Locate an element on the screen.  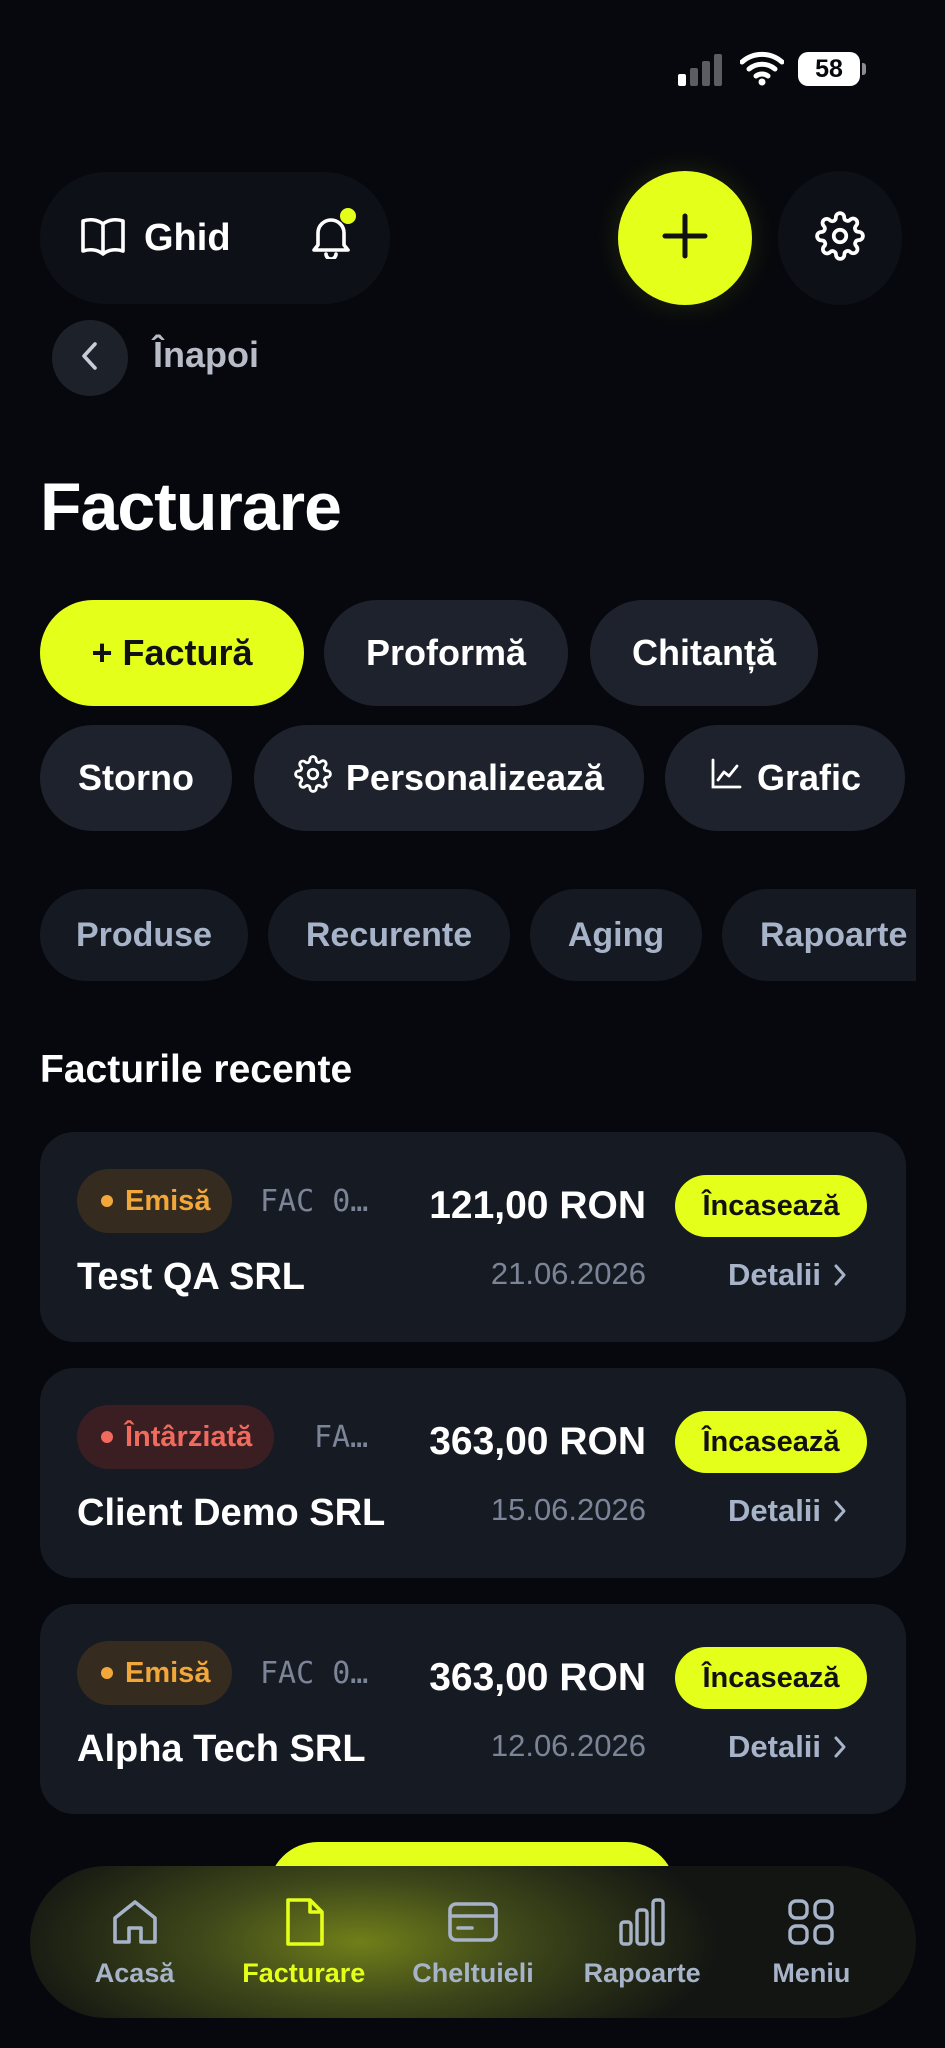
book-icon is located at coordinates (103, 238).